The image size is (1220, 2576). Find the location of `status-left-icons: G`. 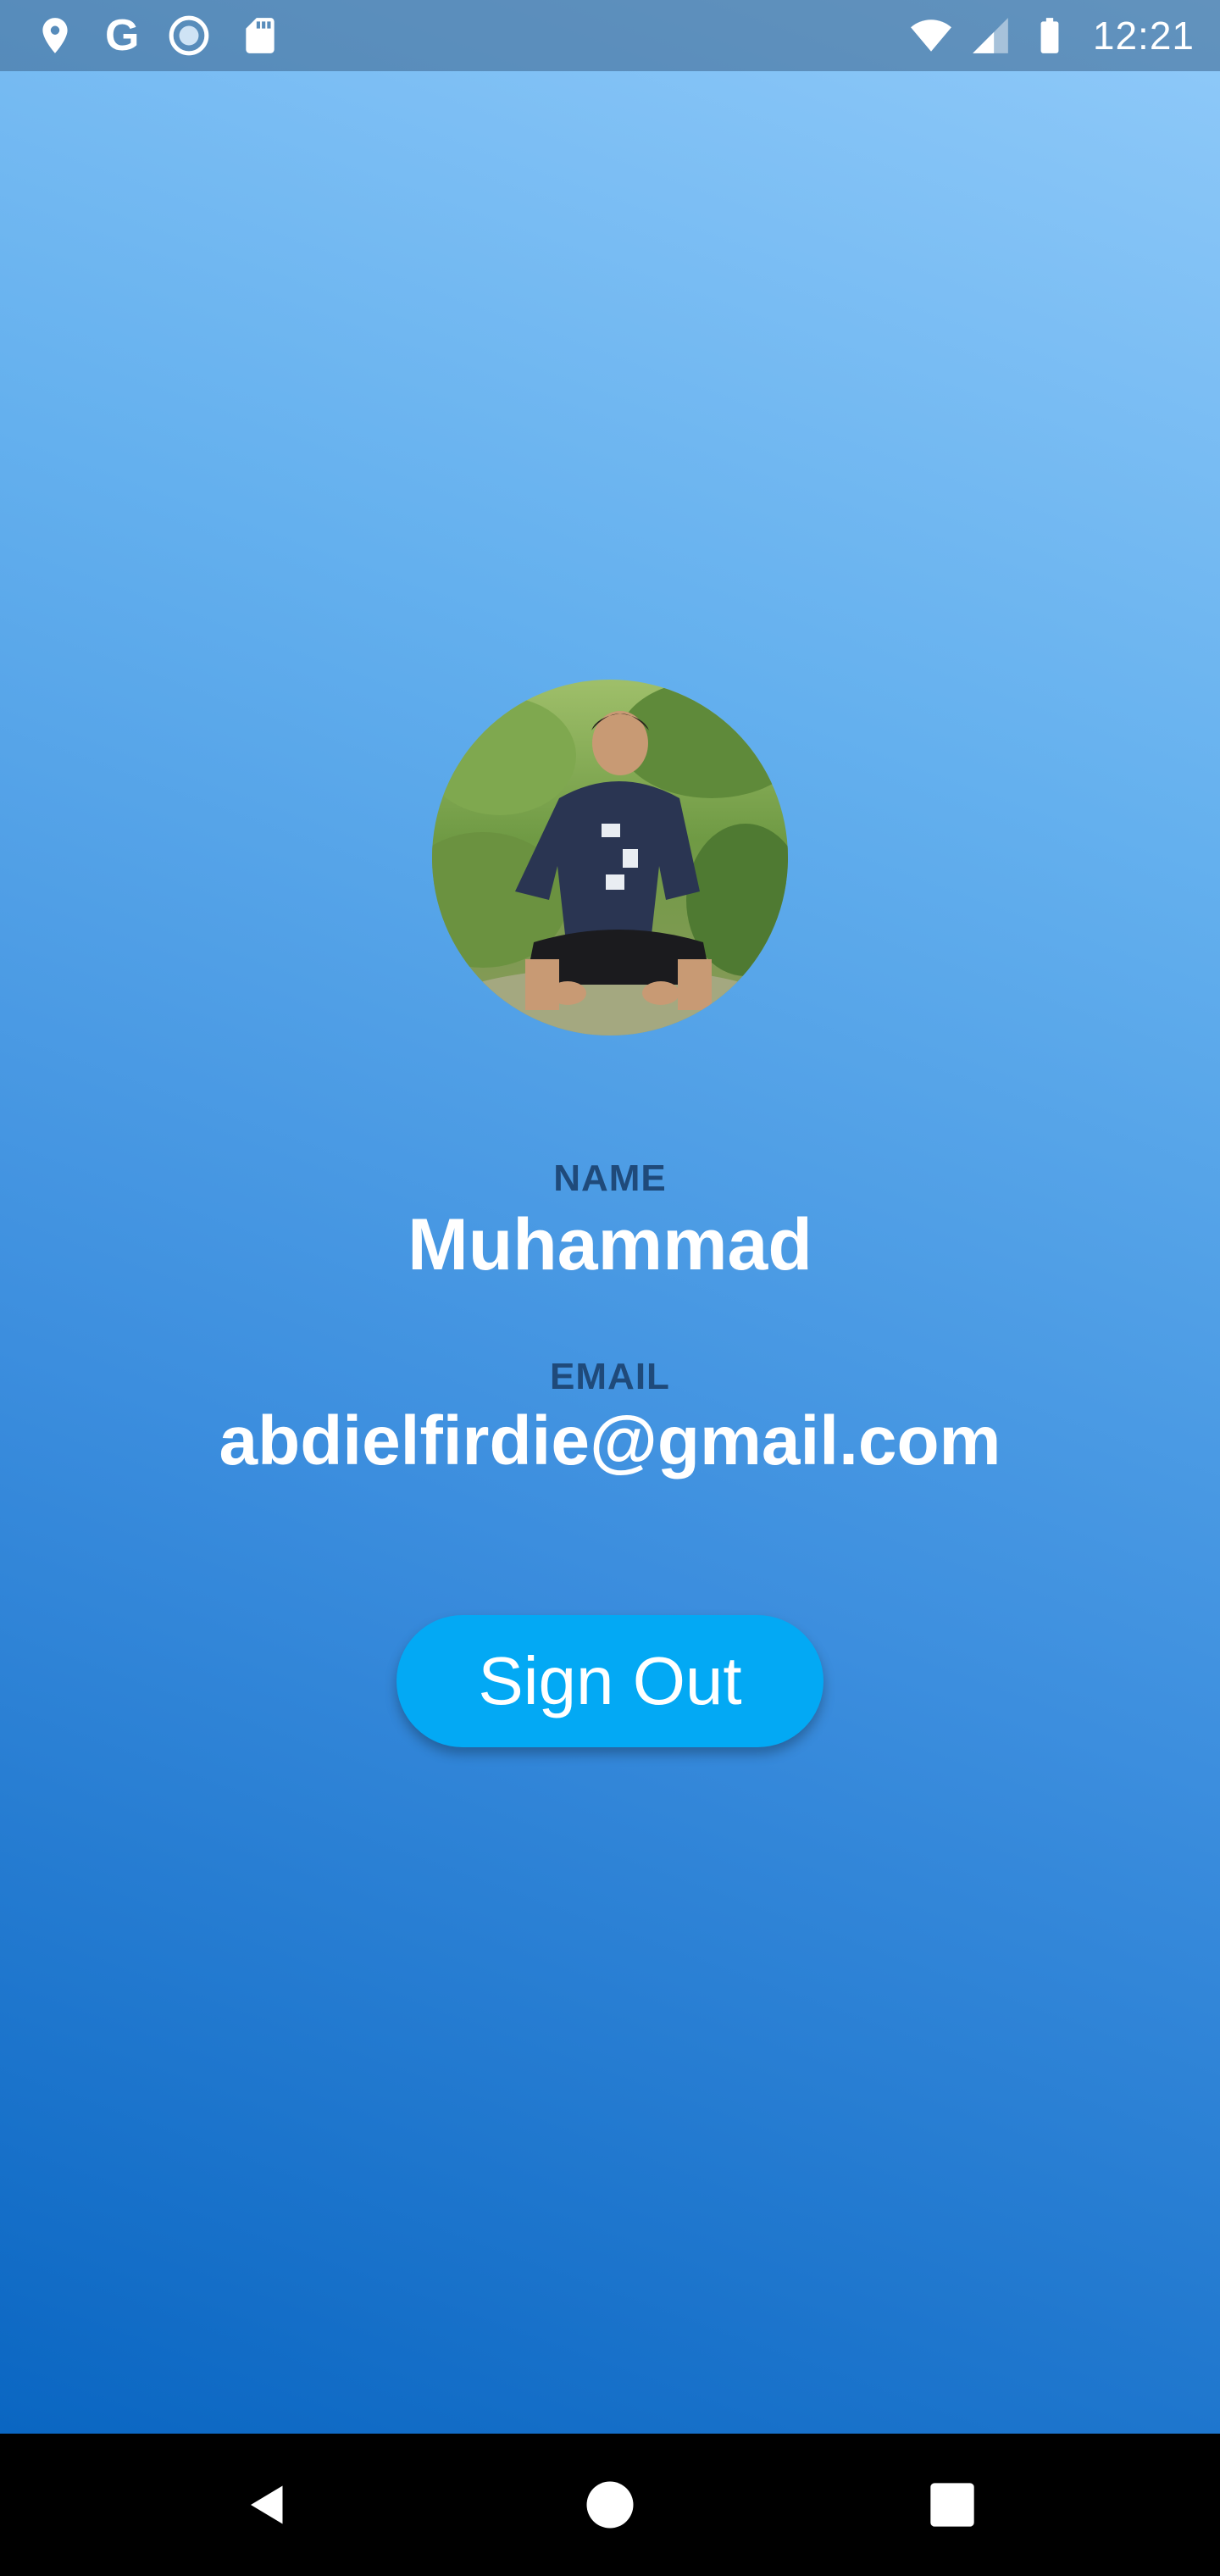

status-left-icons: G is located at coordinates (157, 35).